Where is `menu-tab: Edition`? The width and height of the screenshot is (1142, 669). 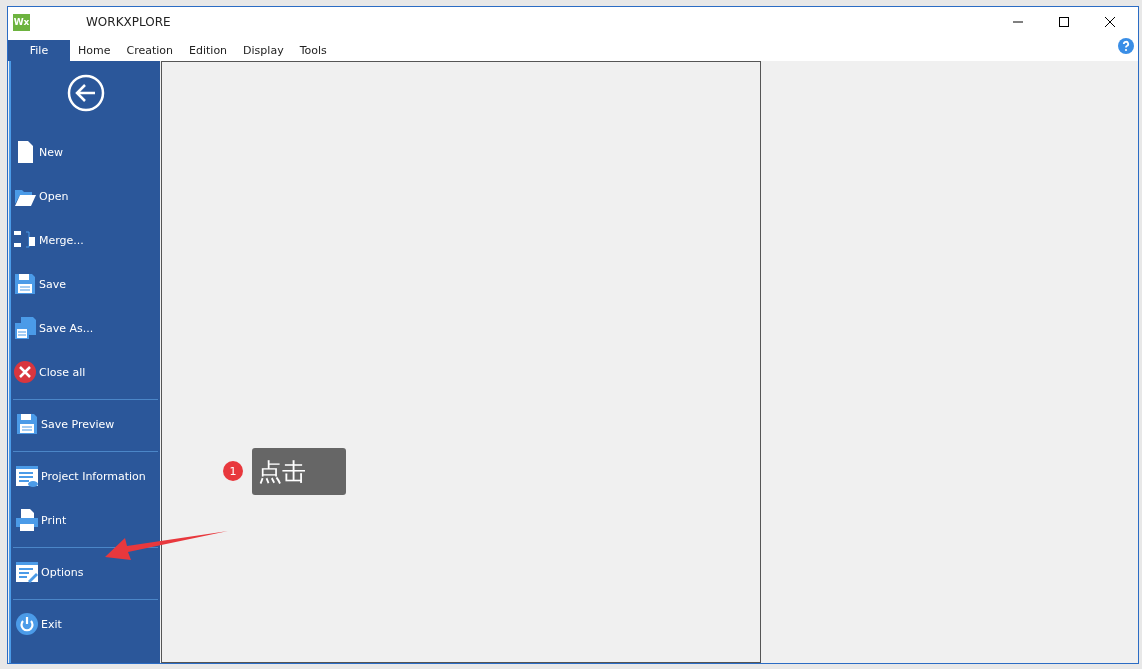
menu-tab: Edition is located at coordinates (208, 50).